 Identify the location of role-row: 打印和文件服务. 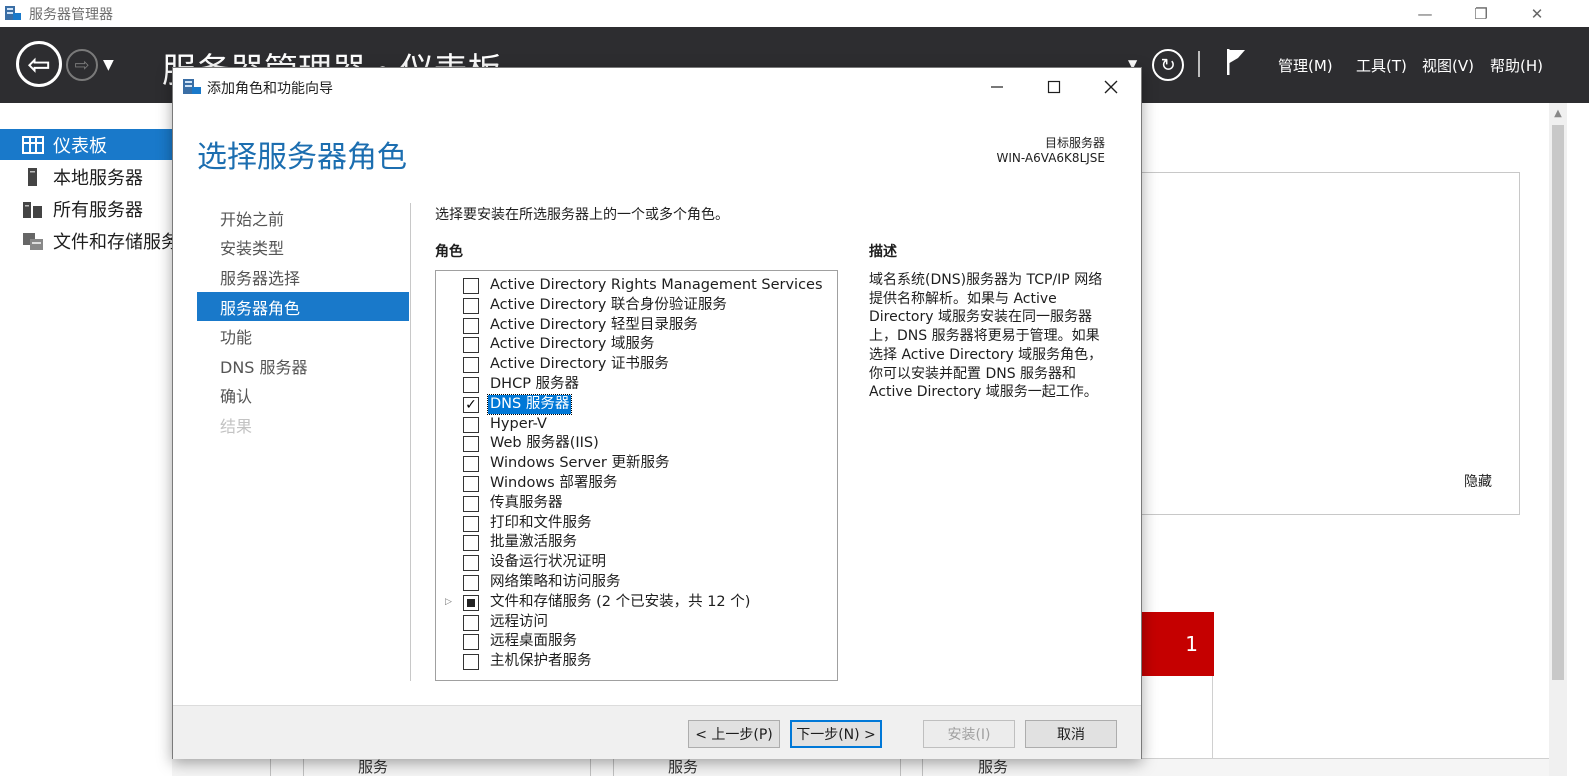
(636, 524).